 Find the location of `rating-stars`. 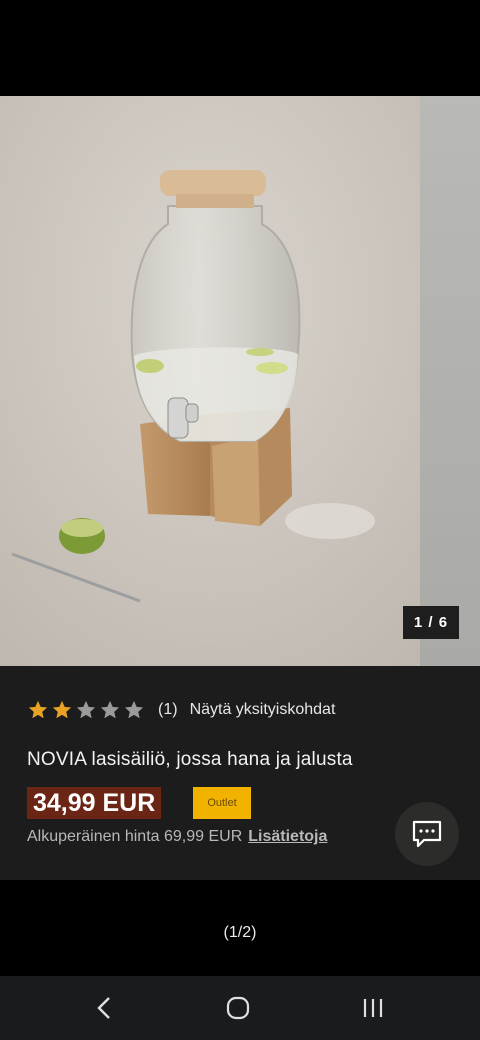

rating-stars is located at coordinates (86, 710).